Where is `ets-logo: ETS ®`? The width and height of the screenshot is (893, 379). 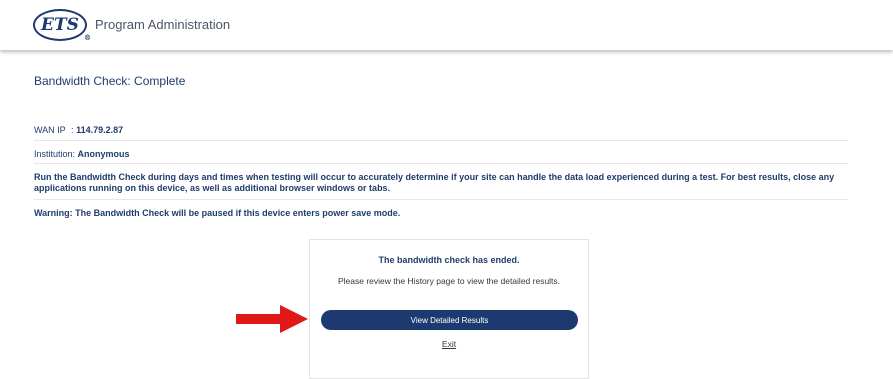 ets-logo: ETS ® is located at coordinates (62, 25).